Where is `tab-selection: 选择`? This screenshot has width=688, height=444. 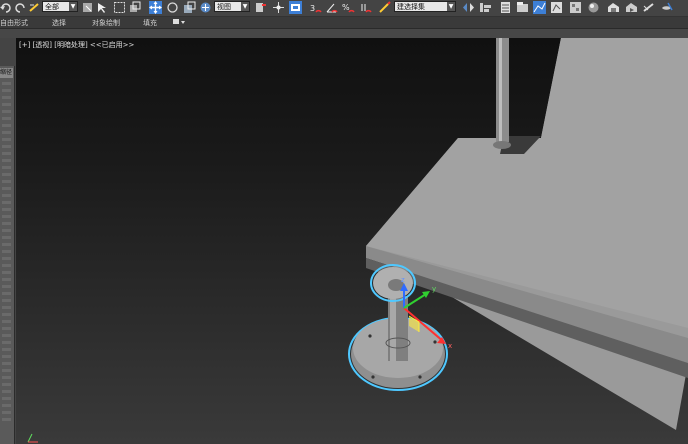 tab-selection: 选择 is located at coordinates (59, 23).